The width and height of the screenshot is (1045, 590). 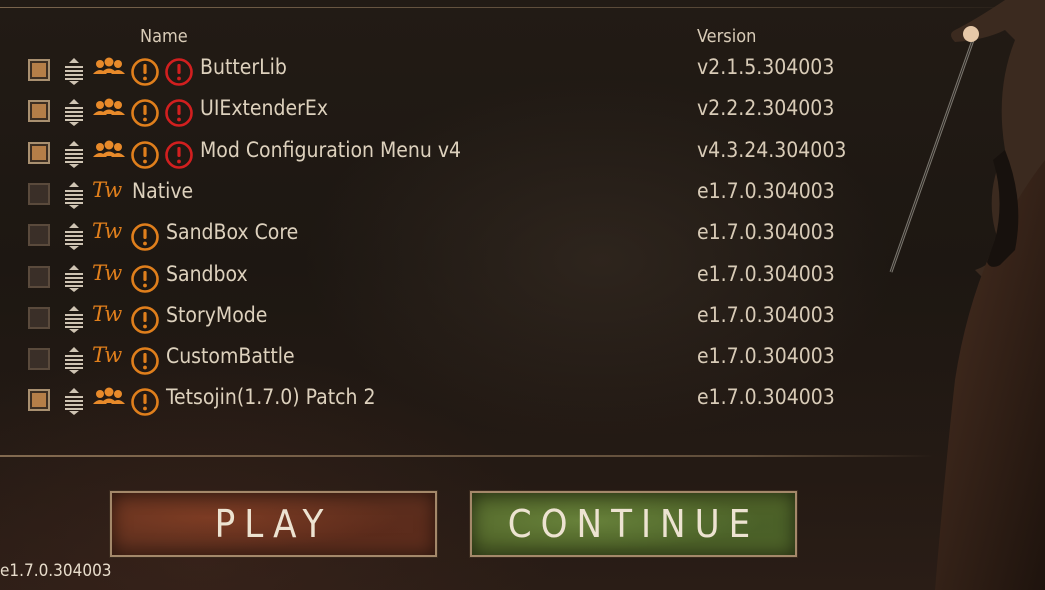 What do you see at coordinates (450, 37) in the screenshot?
I see `mod-list-header: Name Version` at bounding box center [450, 37].